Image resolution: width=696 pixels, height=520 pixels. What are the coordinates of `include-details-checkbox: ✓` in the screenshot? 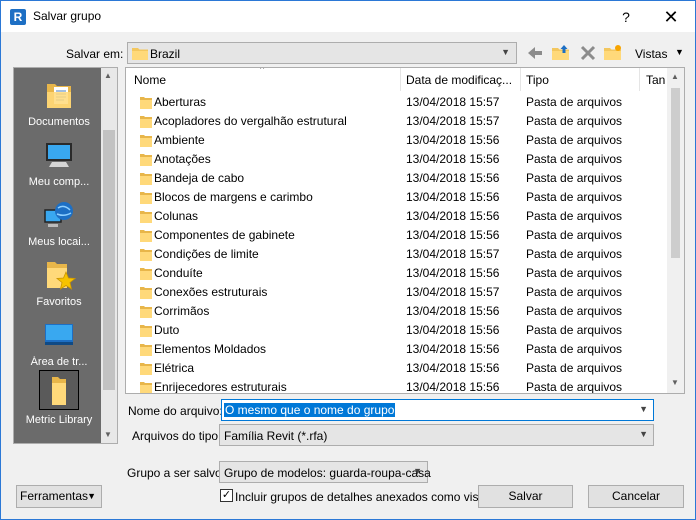 It's located at (226, 495).